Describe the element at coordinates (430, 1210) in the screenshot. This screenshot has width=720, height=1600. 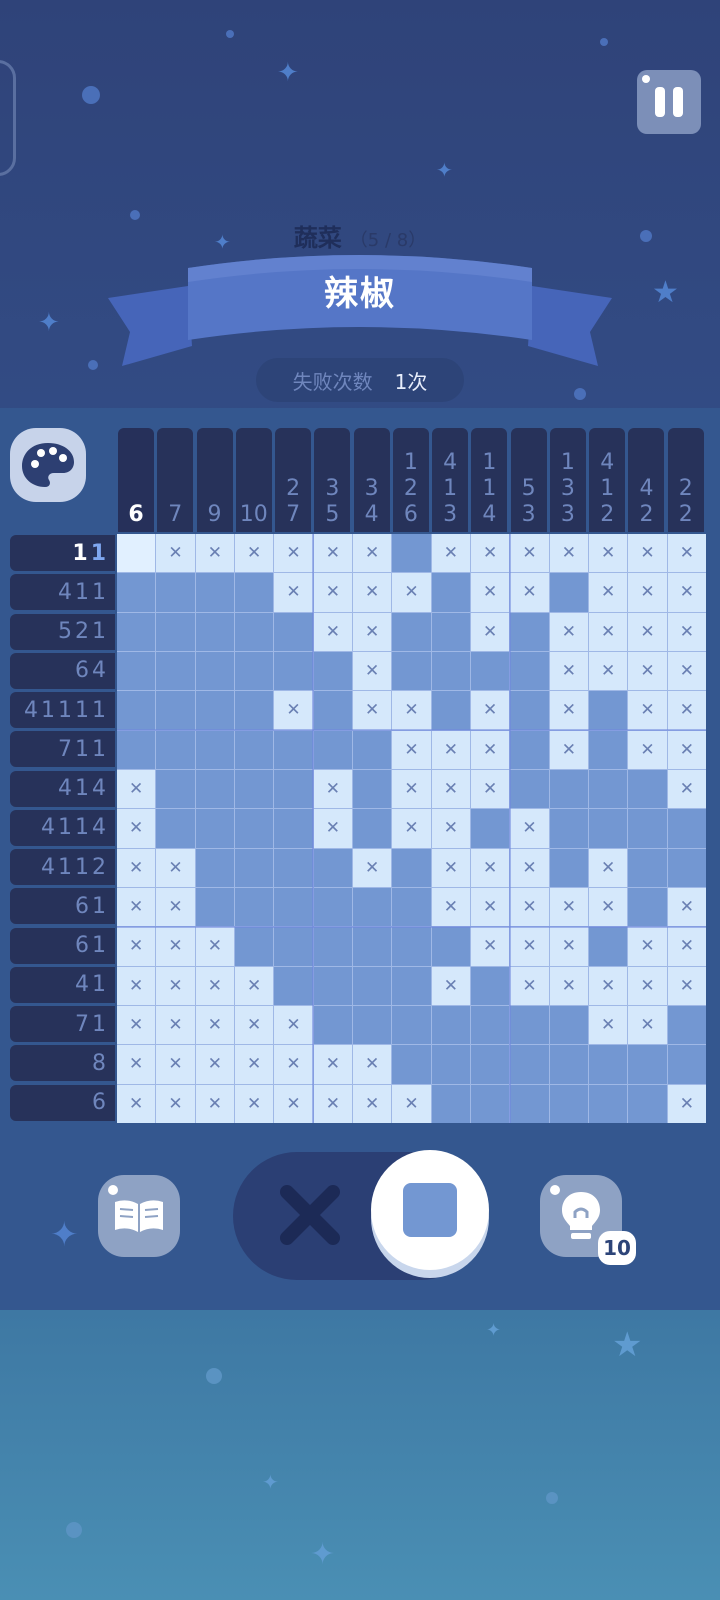
I see `fill-mode-knob` at that location.